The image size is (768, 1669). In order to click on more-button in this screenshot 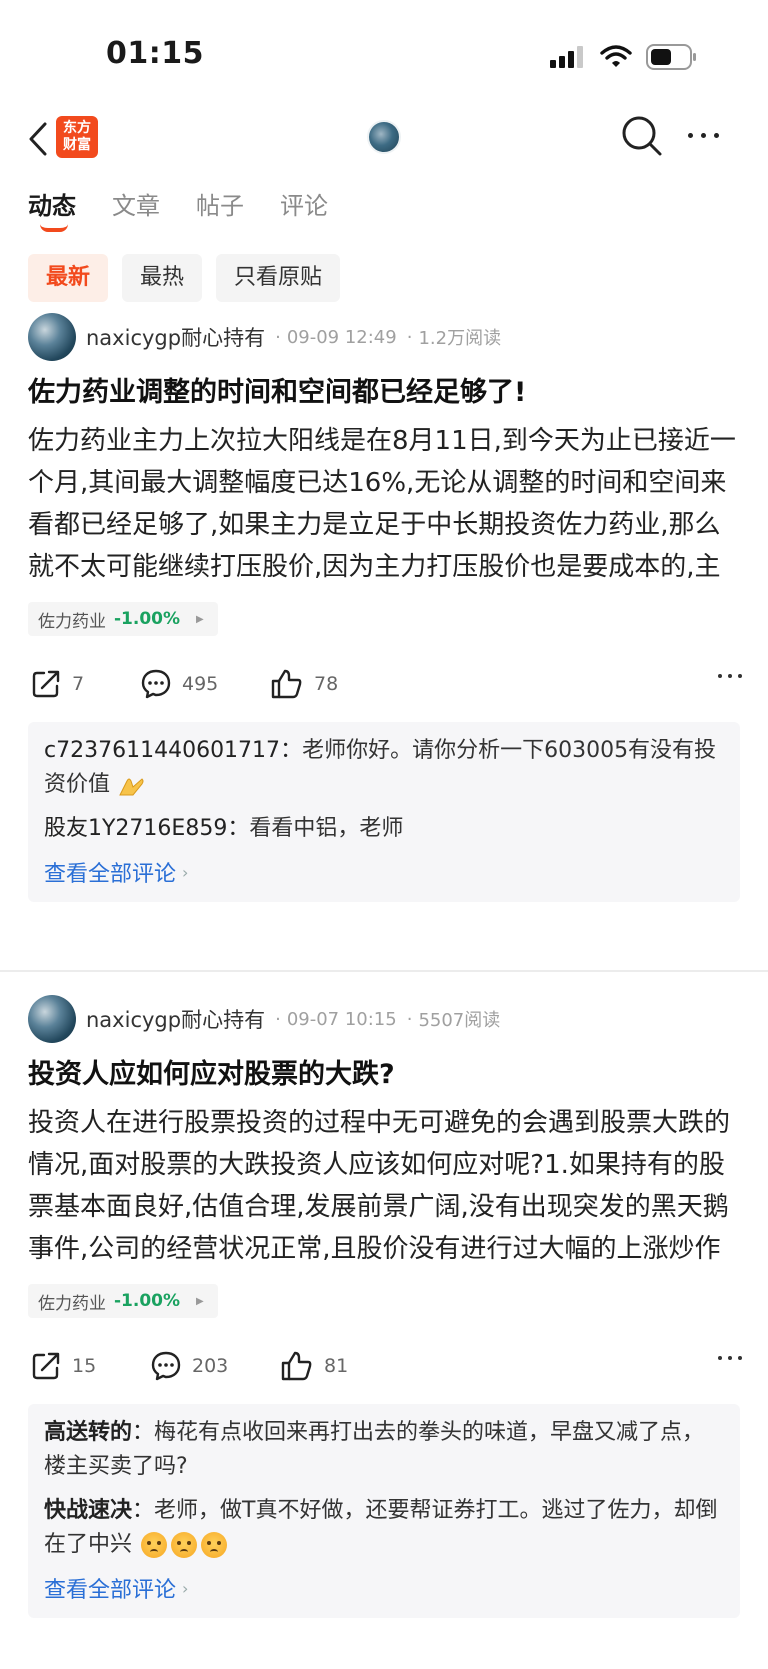, I will do `click(703, 135)`.